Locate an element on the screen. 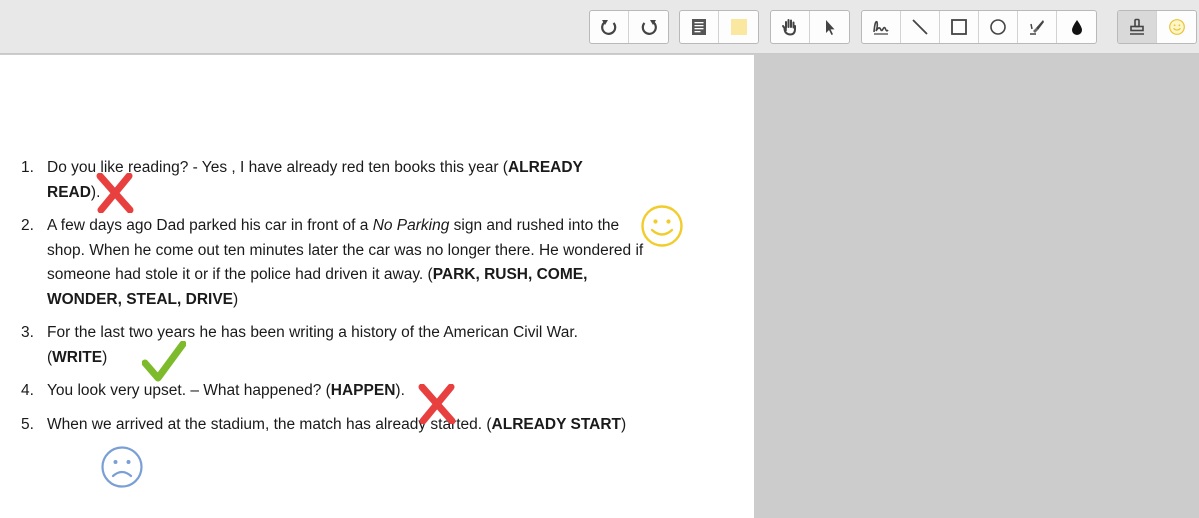 The width and height of the screenshot is (1199, 518). sticky-note-icon is located at coordinates (738, 27).